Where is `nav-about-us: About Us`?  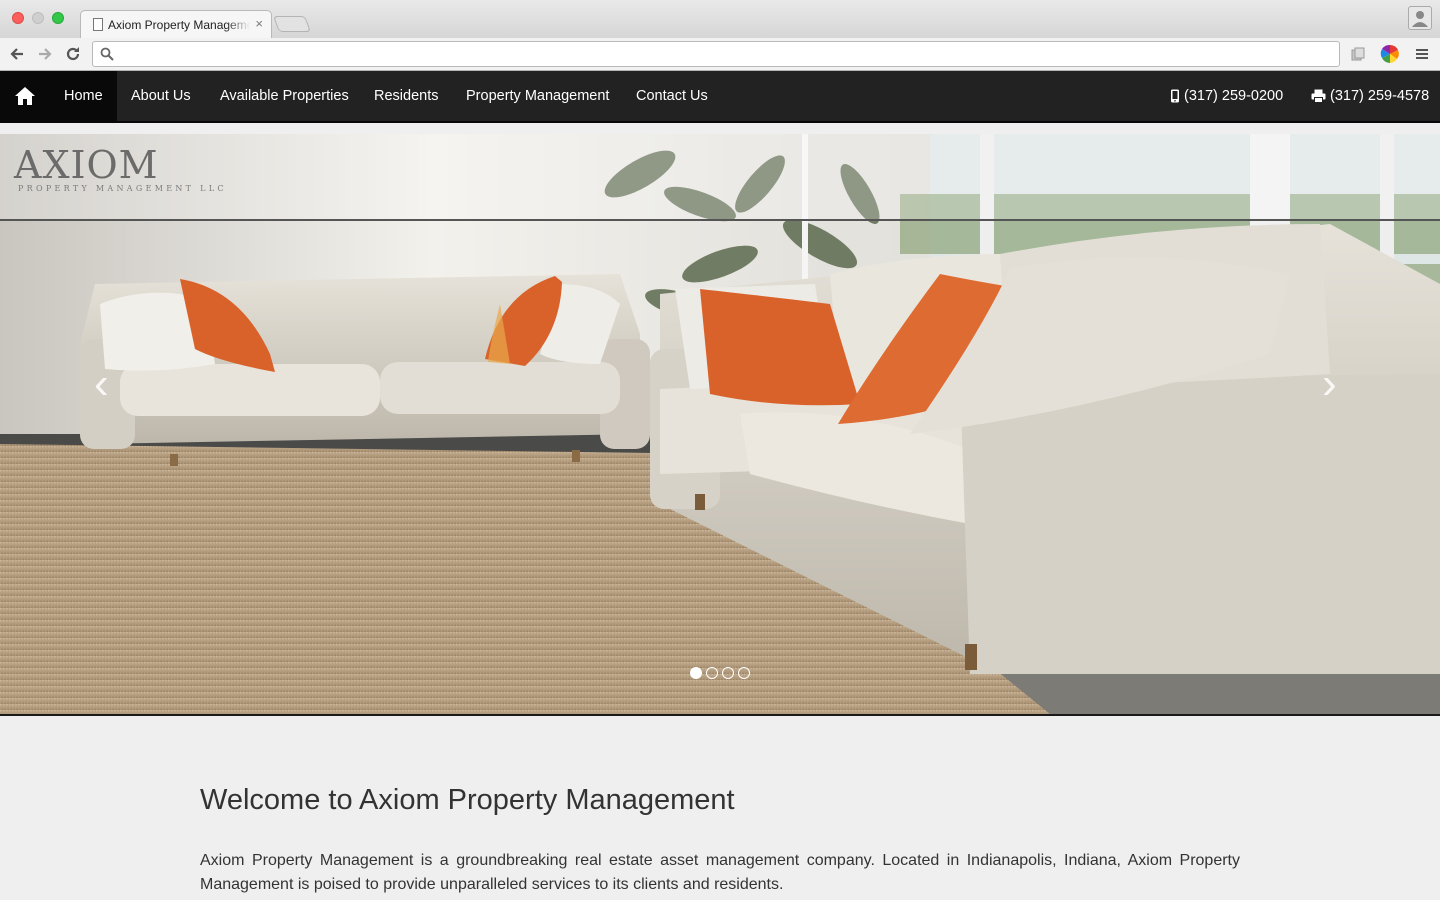
nav-about-us: About Us is located at coordinates (161, 96).